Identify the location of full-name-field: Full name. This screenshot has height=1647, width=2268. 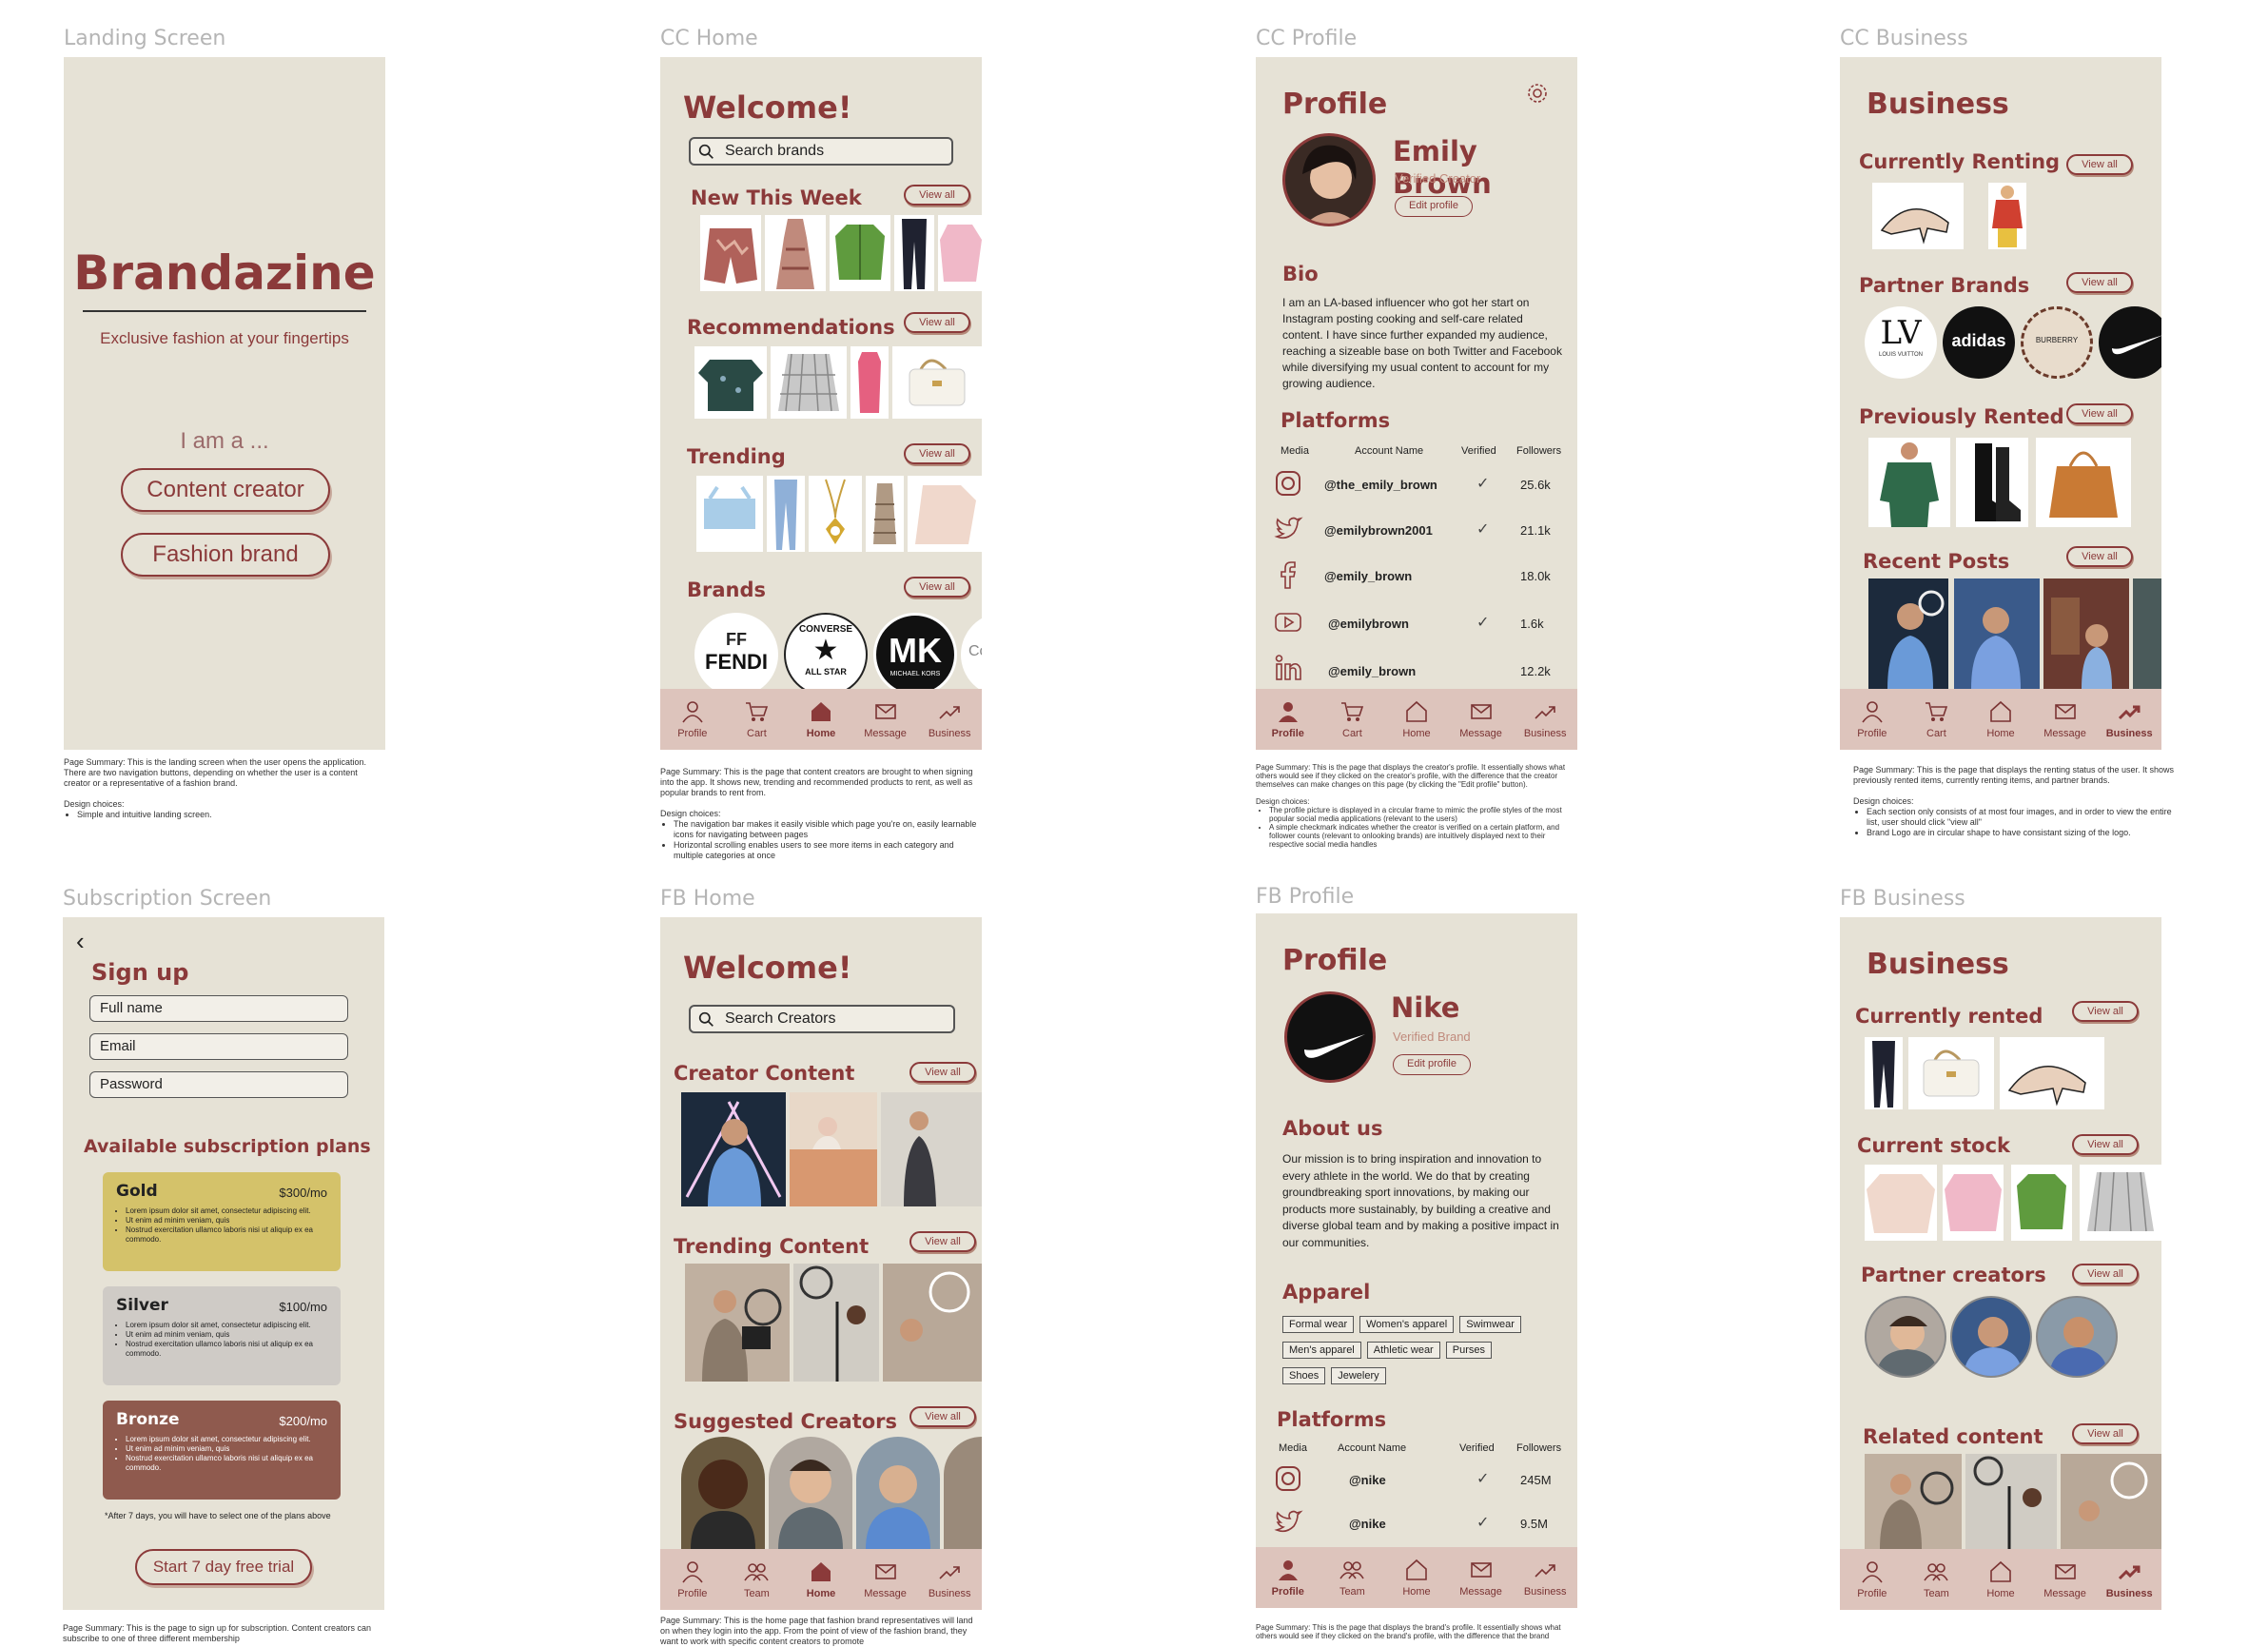
(218, 1008).